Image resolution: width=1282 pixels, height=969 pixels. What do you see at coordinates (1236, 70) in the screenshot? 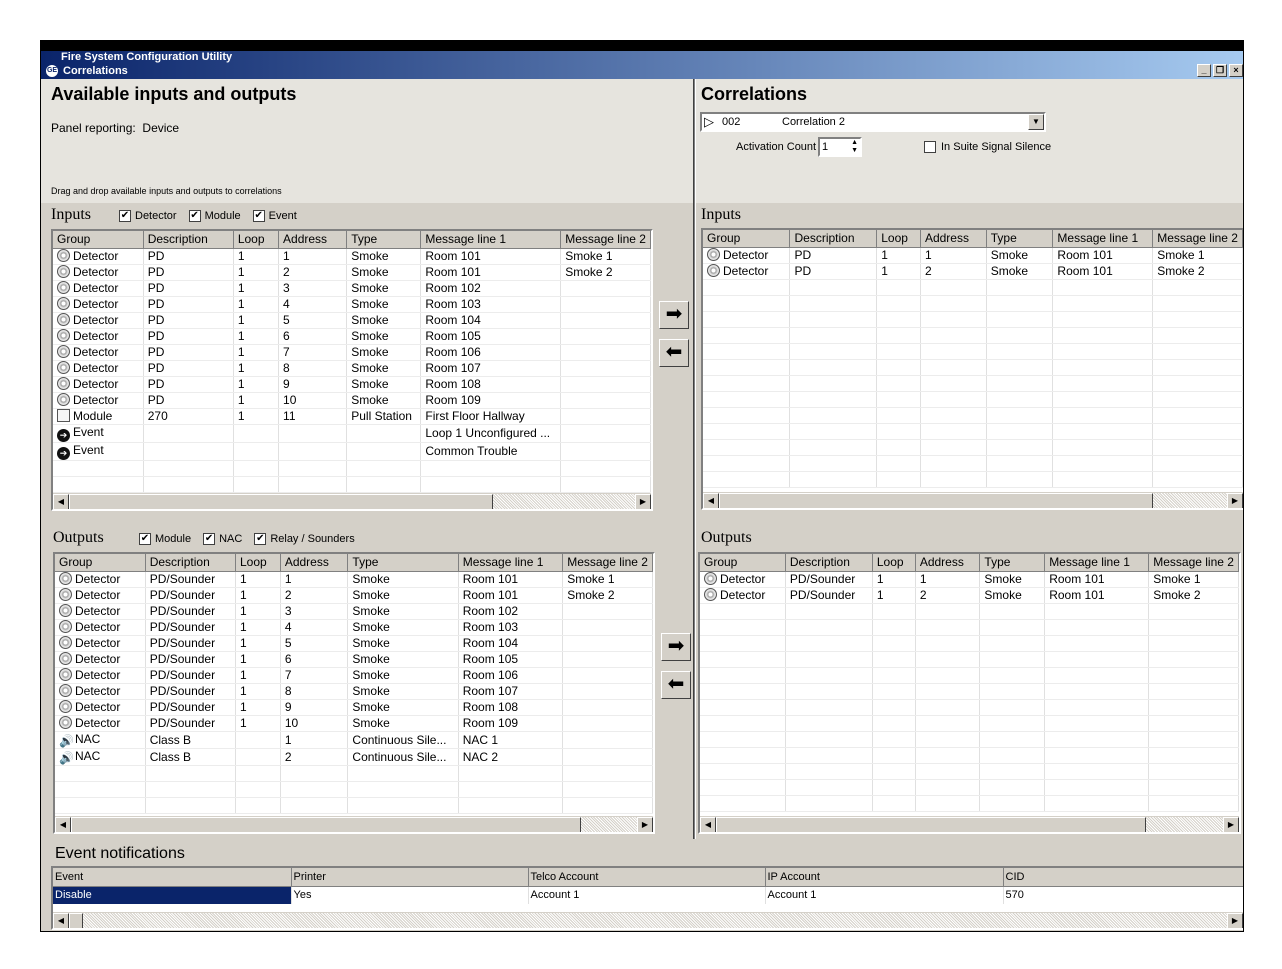
I see `close-button: ×` at bounding box center [1236, 70].